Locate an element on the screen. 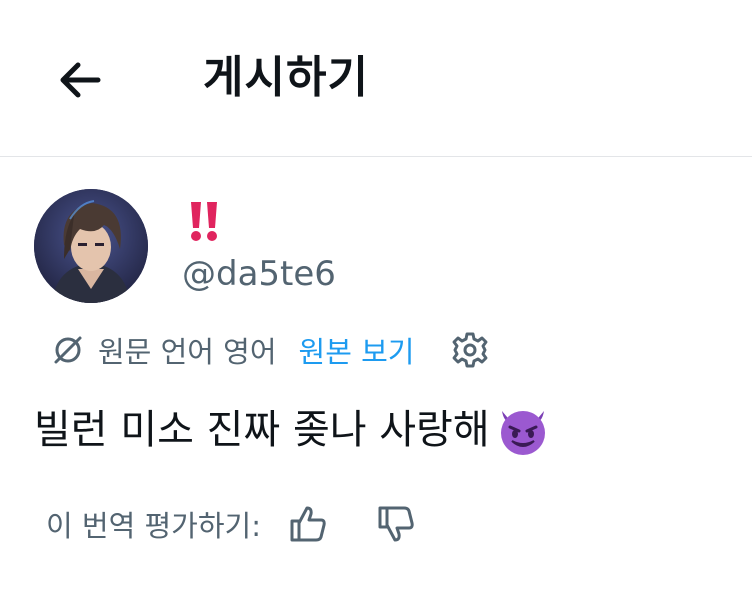 The height and width of the screenshot is (598, 752). avatar is located at coordinates (91, 246).